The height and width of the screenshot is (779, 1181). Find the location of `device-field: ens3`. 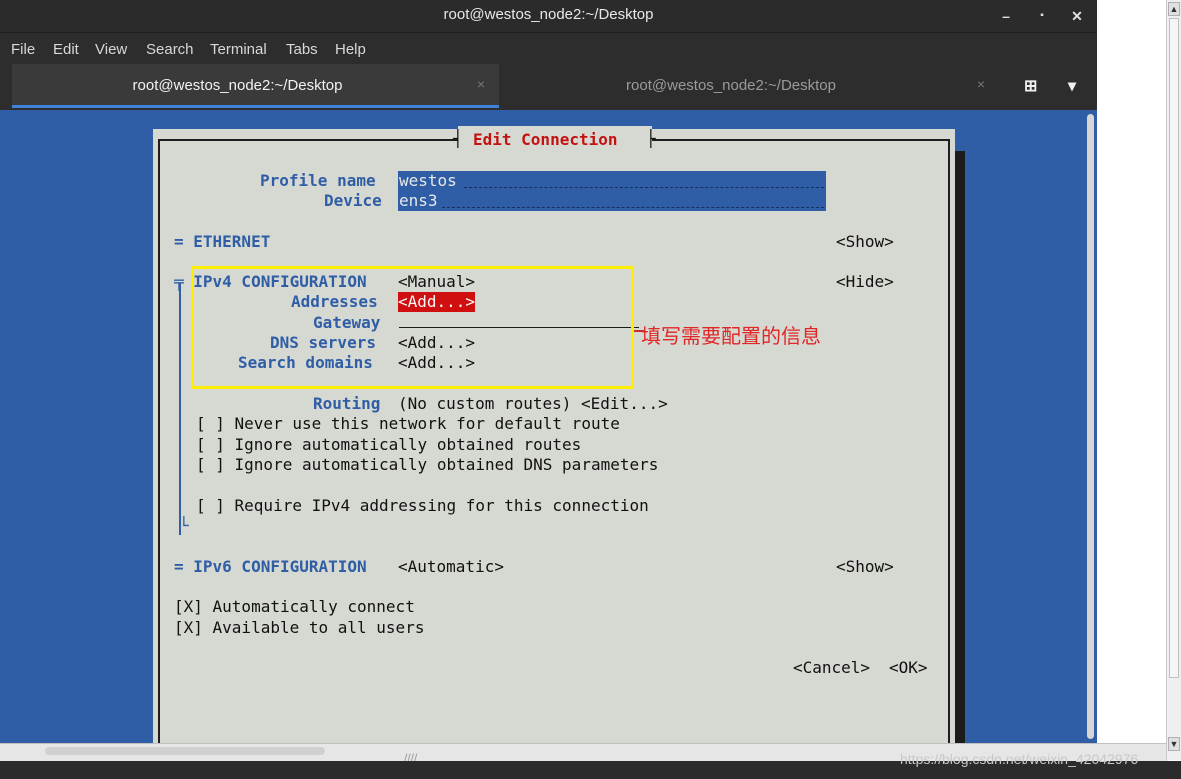

device-field: ens3 is located at coordinates (612, 201).